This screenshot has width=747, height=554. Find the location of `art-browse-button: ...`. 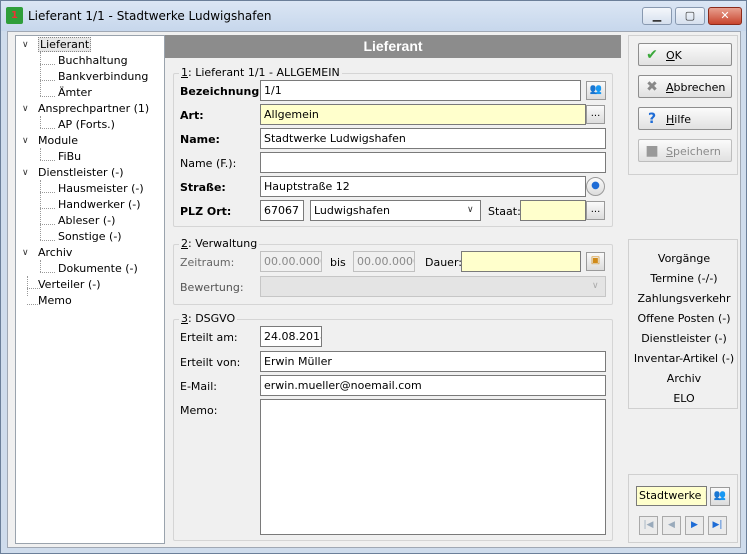

art-browse-button: ... is located at coordinates (595, 114).